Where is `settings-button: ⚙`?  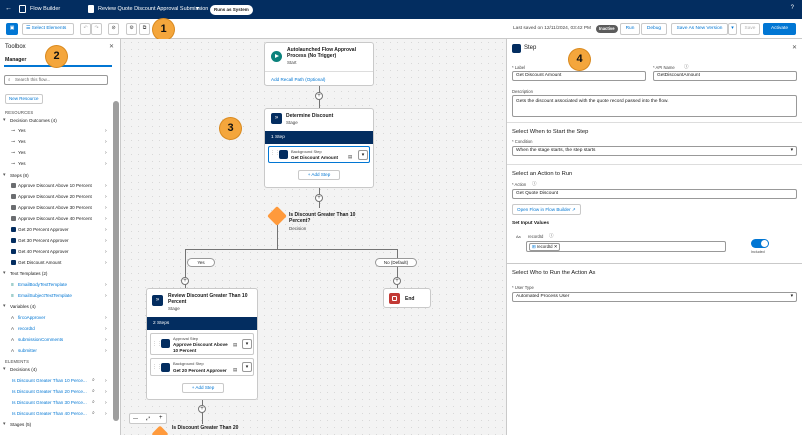 settings-button: ⚙ is located at coordinates (131, 29).